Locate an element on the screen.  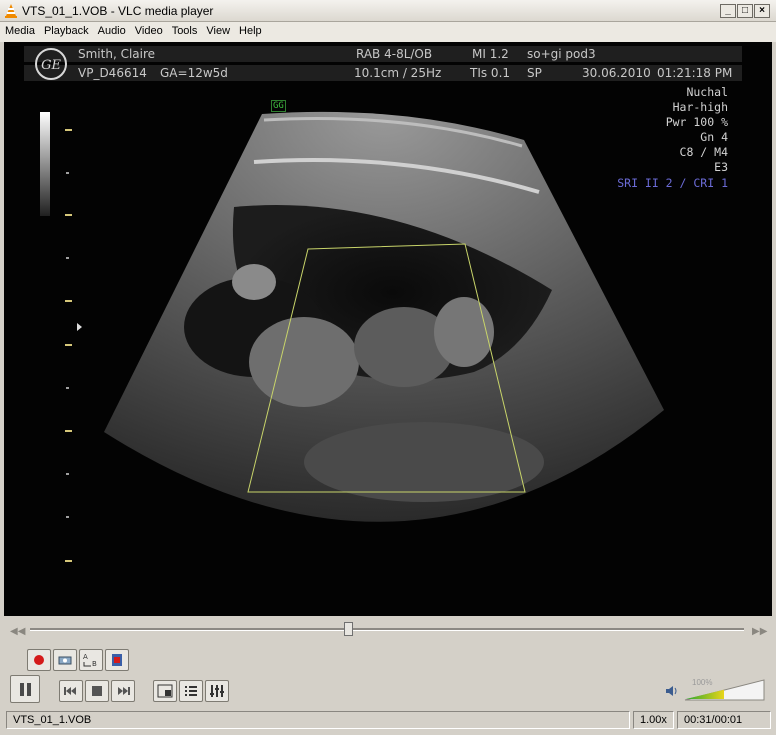
equalizer-icon is located at coordinates (217, 691).